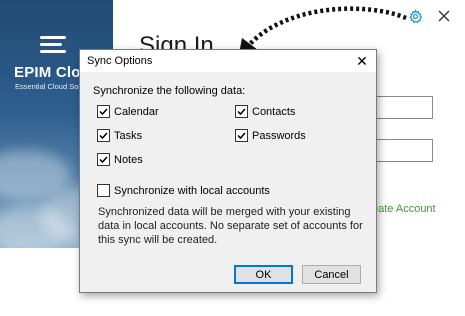  I want to click on passwords-checkbox: Passwords, so click(270, 135).